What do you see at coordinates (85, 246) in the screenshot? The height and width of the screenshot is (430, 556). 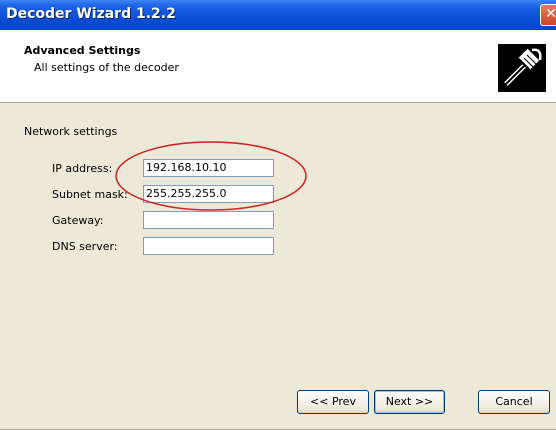 I see `dns-server-label: DNS server:` at bounding box center [85, 246].